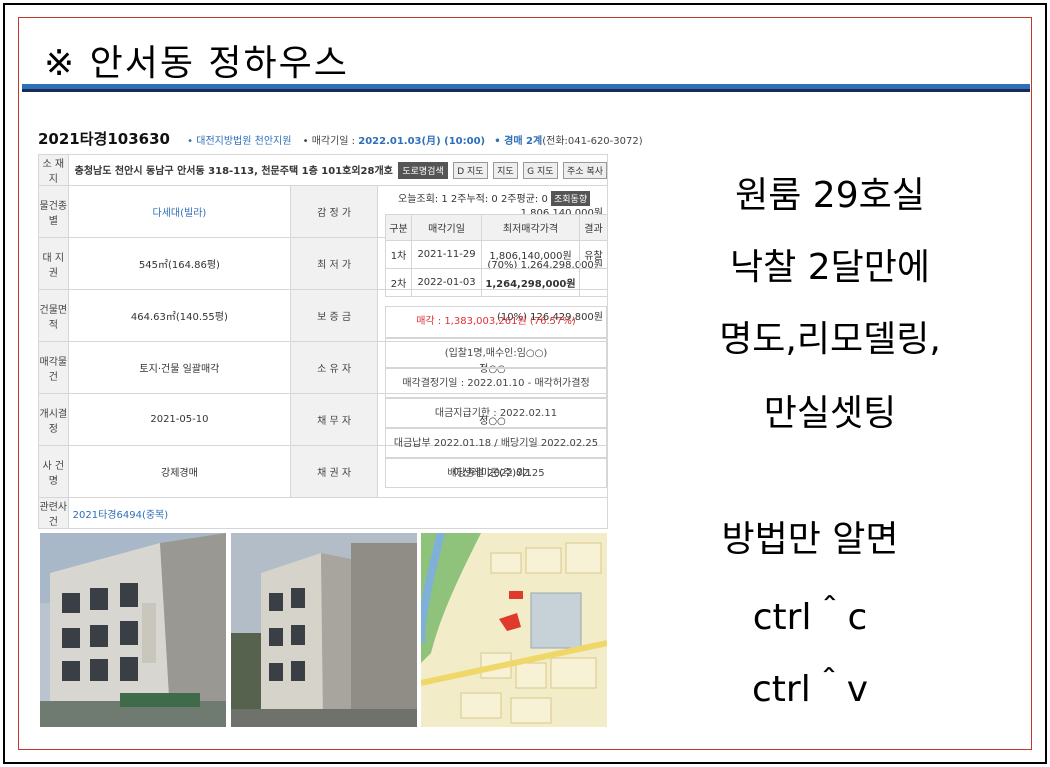 The width and height of the screenshot is (1050, 767). What do you see at coordinates (53, 211) in the screenshot?
I see `type-label: 물건종별` at bounding box center [53, 211].